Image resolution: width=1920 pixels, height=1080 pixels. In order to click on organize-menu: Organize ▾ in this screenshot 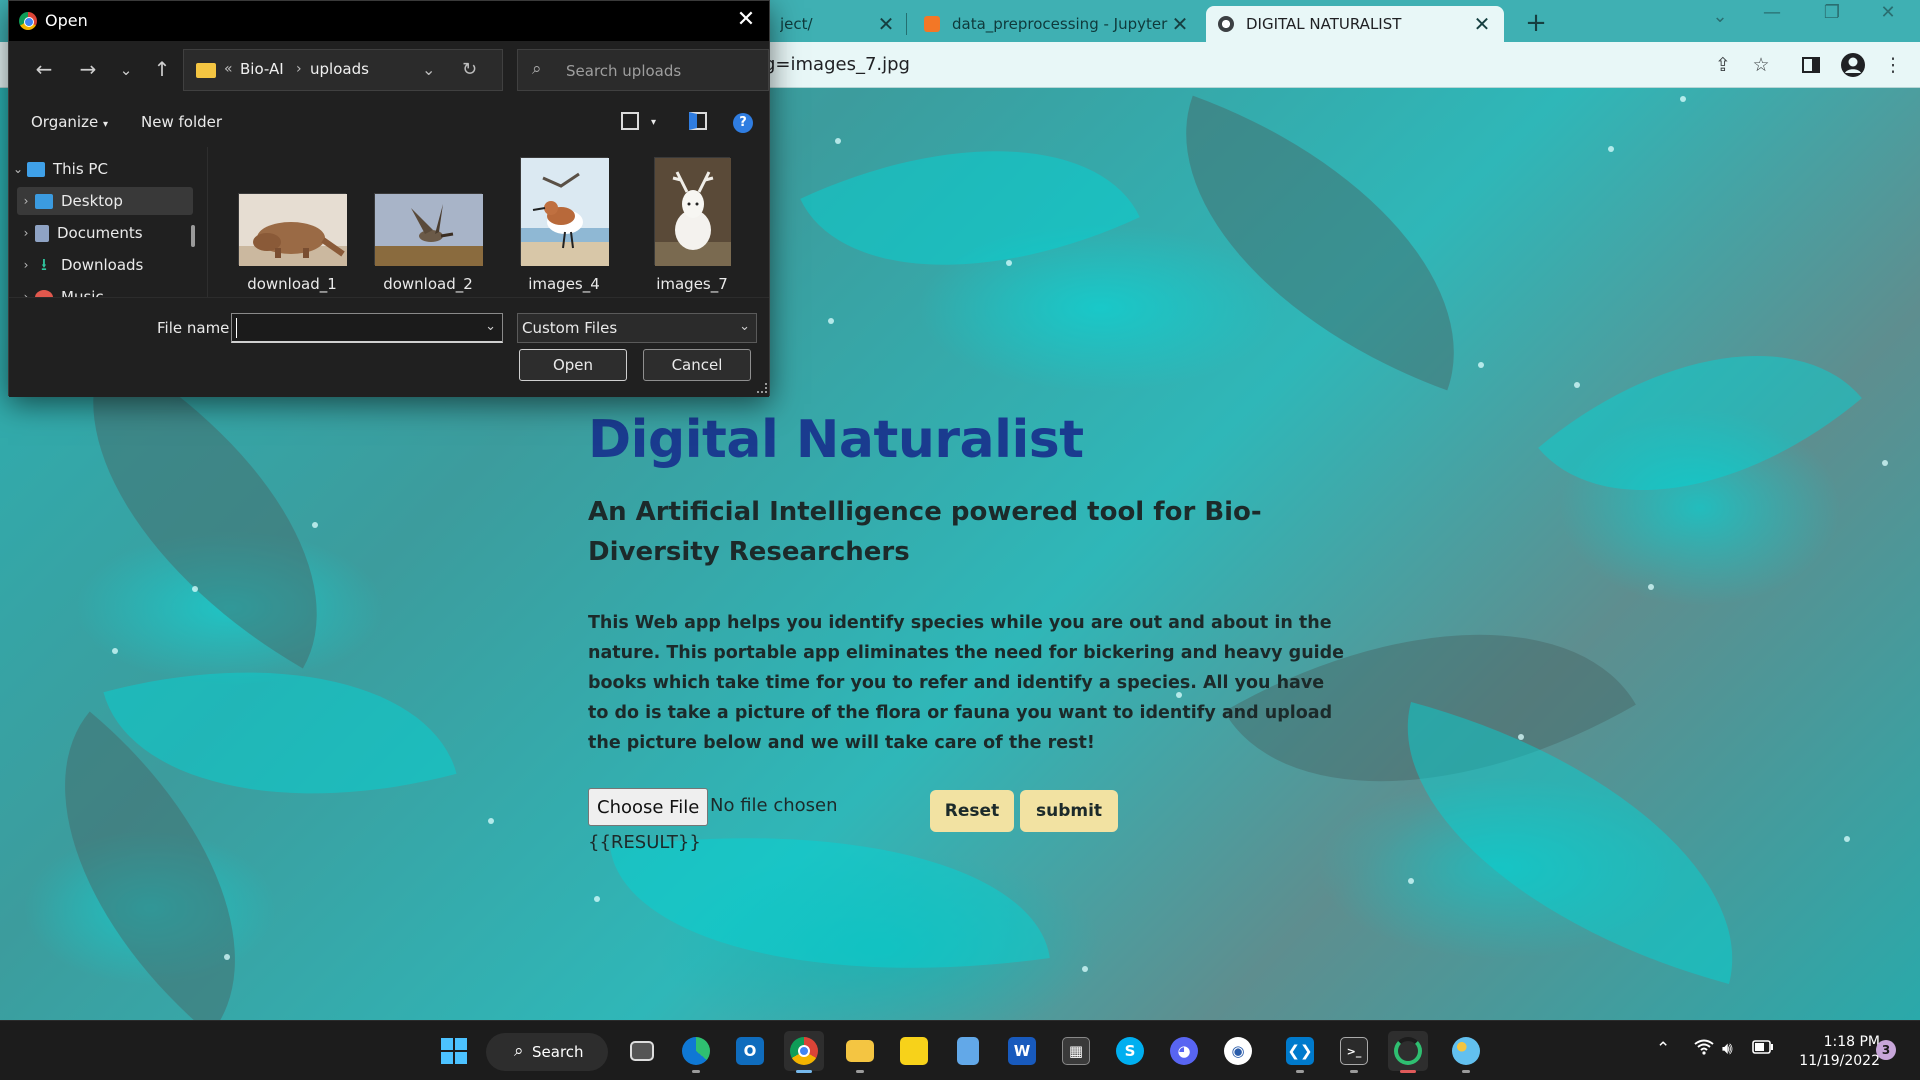, I will do `click(69, 122)`.